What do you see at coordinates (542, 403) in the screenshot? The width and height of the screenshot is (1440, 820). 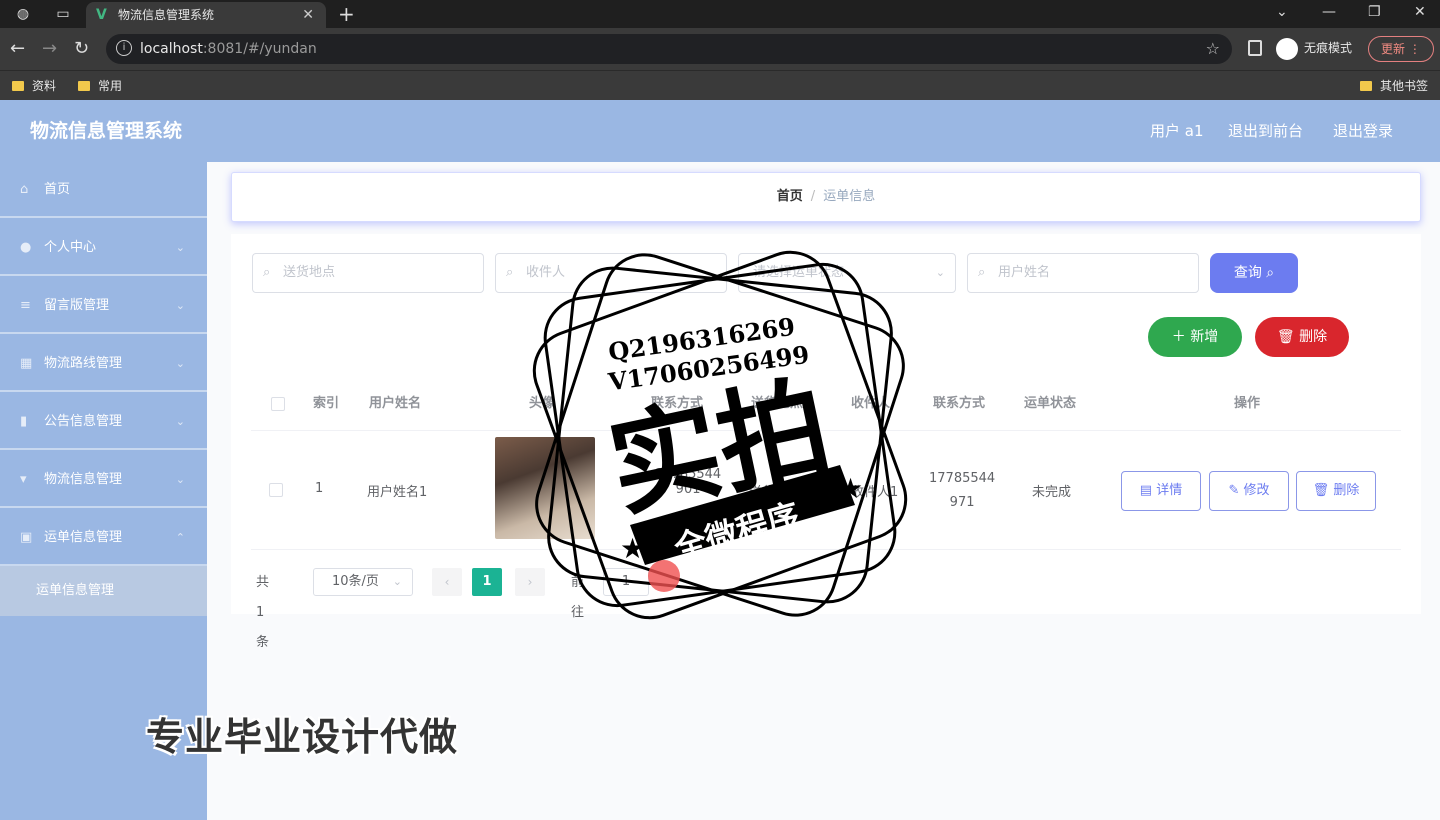 I see `th-avatar: 头像` at bounding box center [542, 403].